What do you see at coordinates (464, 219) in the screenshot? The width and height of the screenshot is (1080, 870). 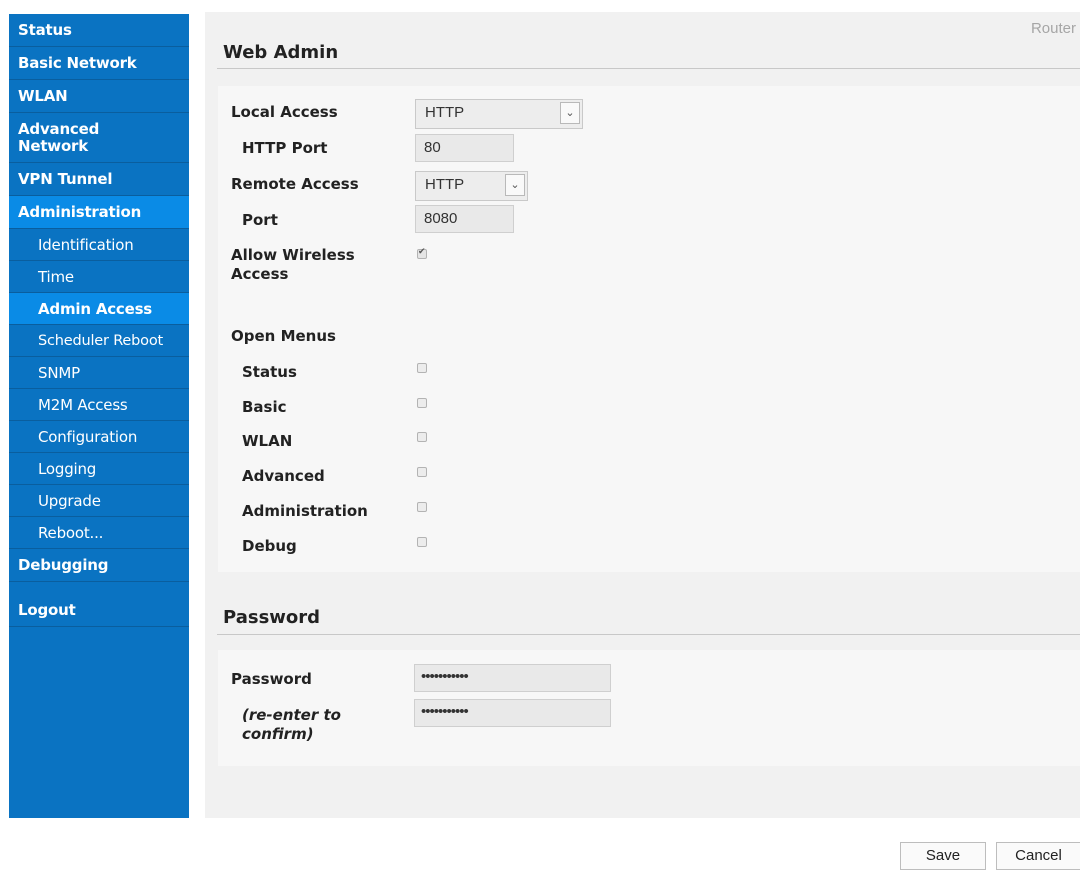 I see `port-field: 8080` at bounding box center [464, 219].